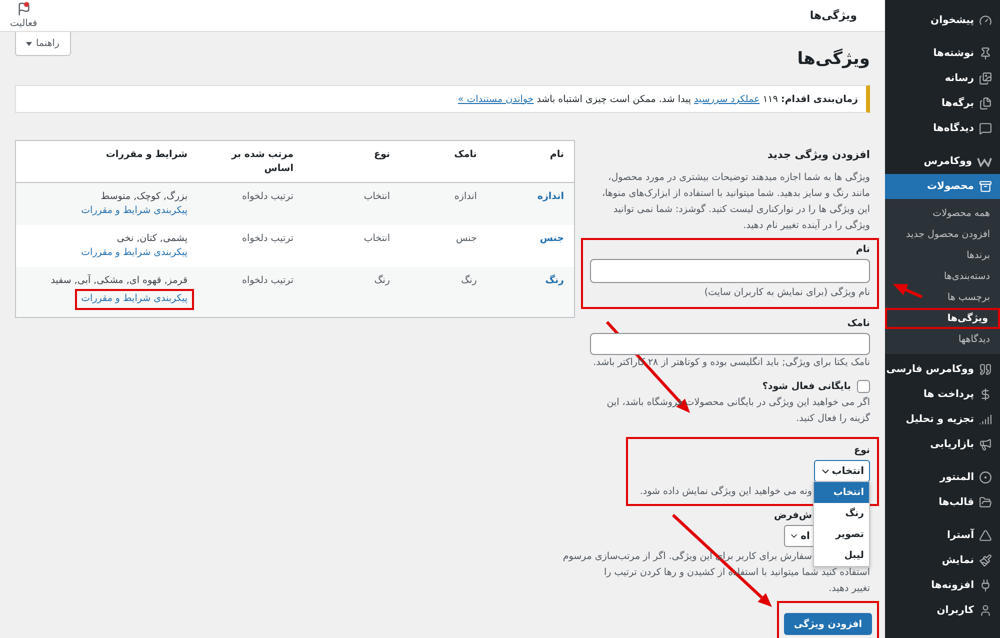 The image size is (1000, 638). I want to click on field-label: نام, so click(862, 250).